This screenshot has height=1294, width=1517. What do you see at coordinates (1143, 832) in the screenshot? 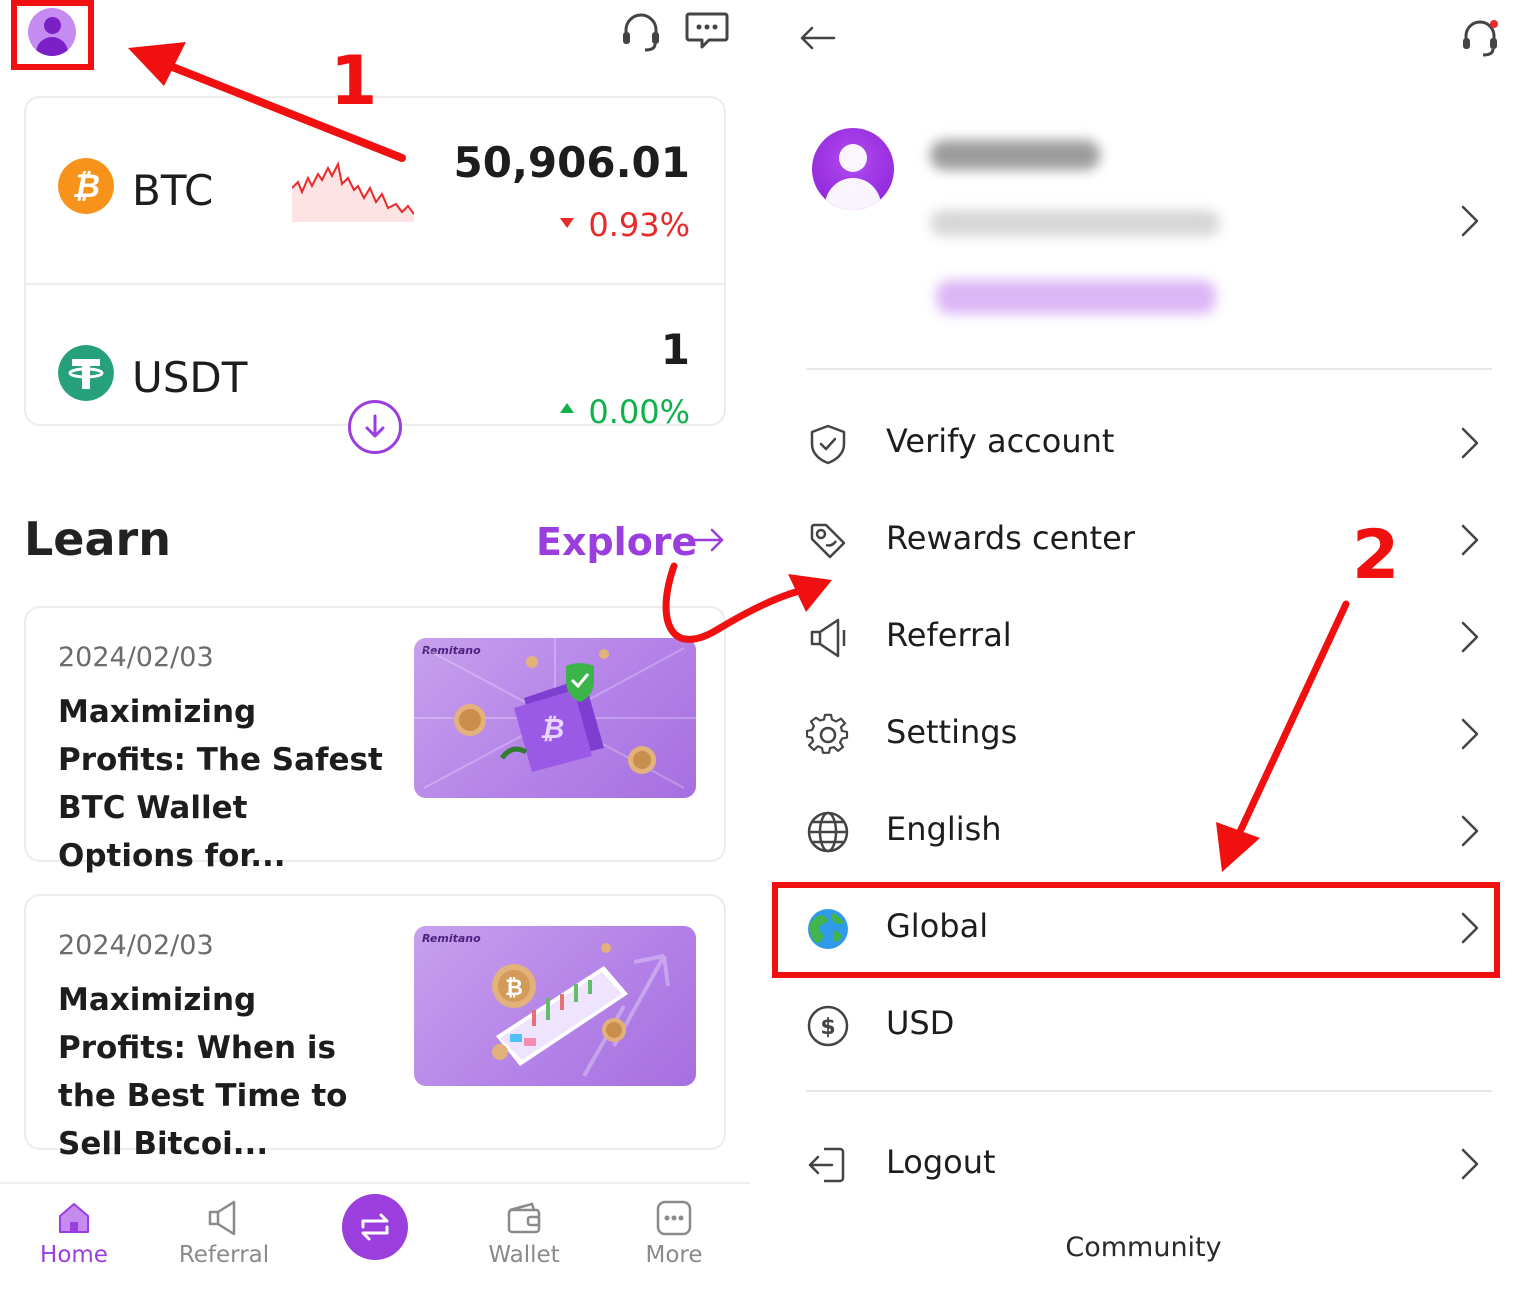
I see `menu-item-language: English` at bounding box center [1143, 832].